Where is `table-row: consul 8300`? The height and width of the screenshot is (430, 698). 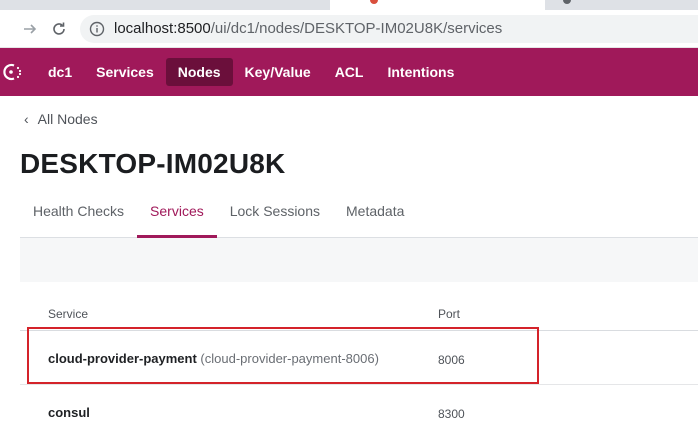
table-row: consul 8300 is located at coordinates (359, 407).